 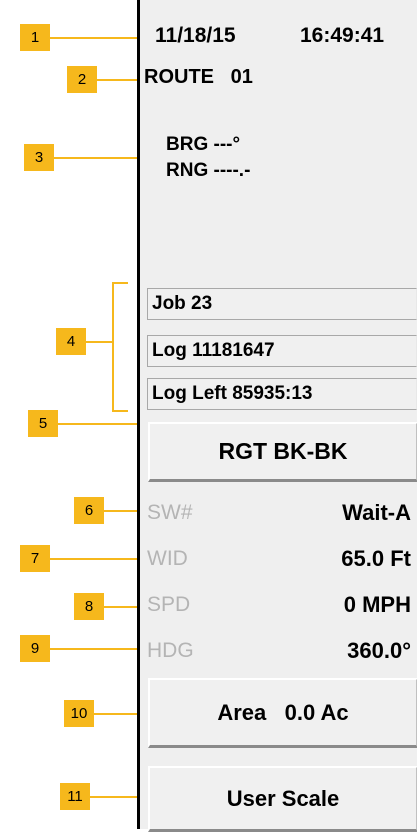 I want to click on width-value: 65.0 Ft, so click(x=376, y=558).